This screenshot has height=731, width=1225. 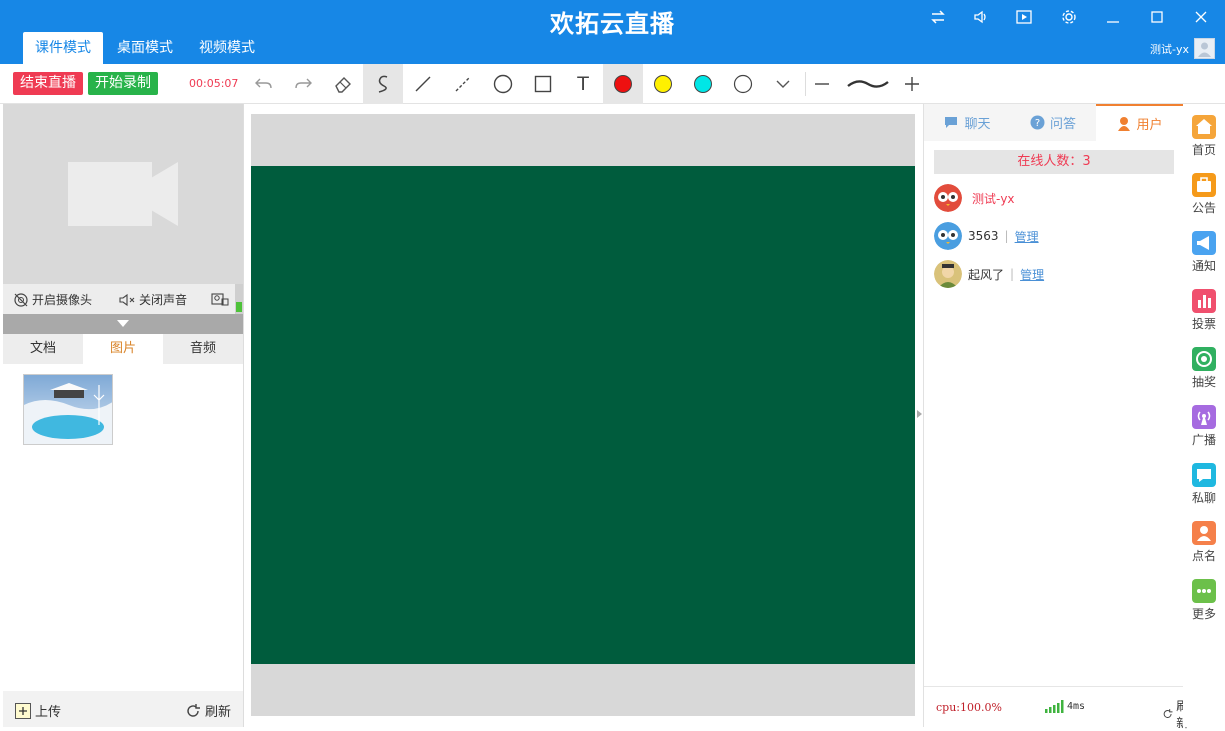 I want to click on side-menu-item: 更多, so click(x=1204, y=599).